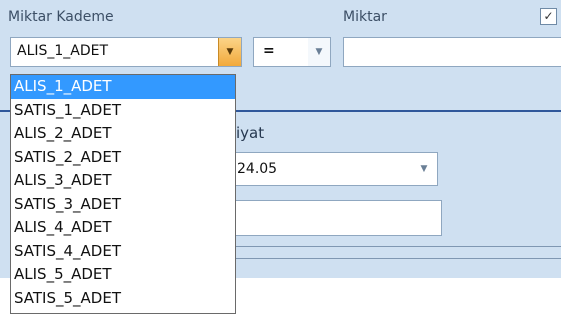  I want to click on dropdown-item: ALIS_4_ADET, so click(123, 228).